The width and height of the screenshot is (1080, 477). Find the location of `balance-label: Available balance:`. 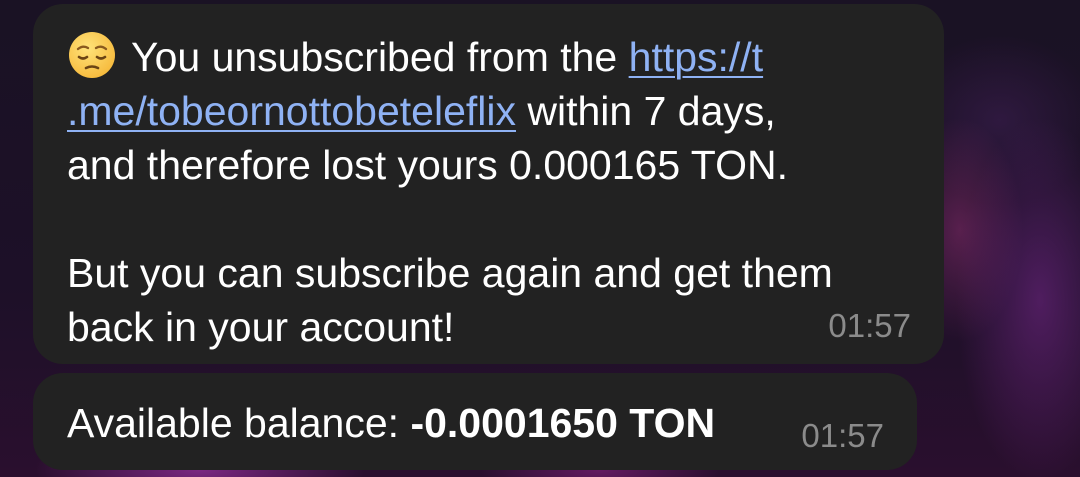

balance-label: Available balance: is located at coordinates (239, 423).